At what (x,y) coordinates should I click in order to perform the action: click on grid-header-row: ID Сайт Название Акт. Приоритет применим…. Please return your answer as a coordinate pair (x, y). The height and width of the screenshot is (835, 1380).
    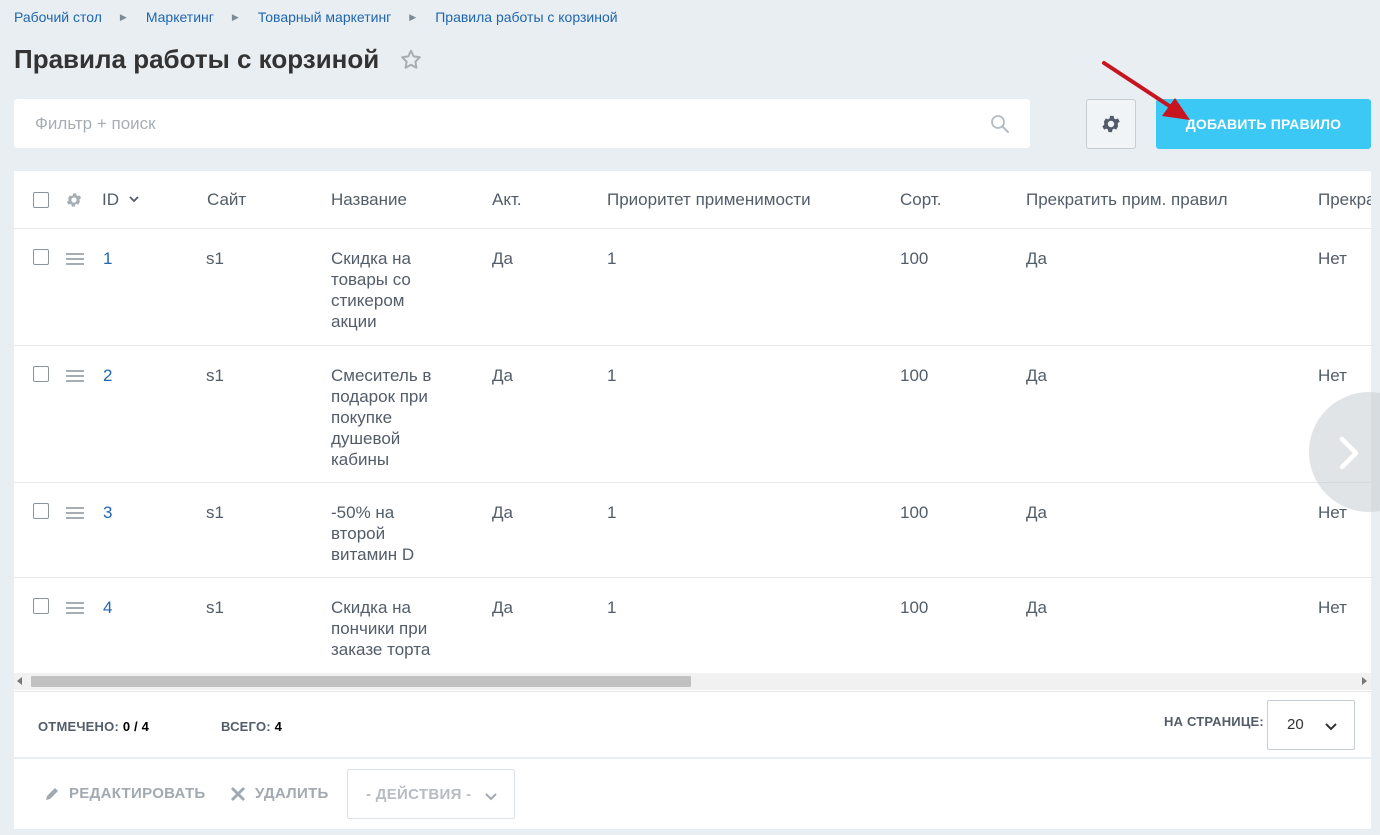
    Looking at the image, I should click on (692, 200).